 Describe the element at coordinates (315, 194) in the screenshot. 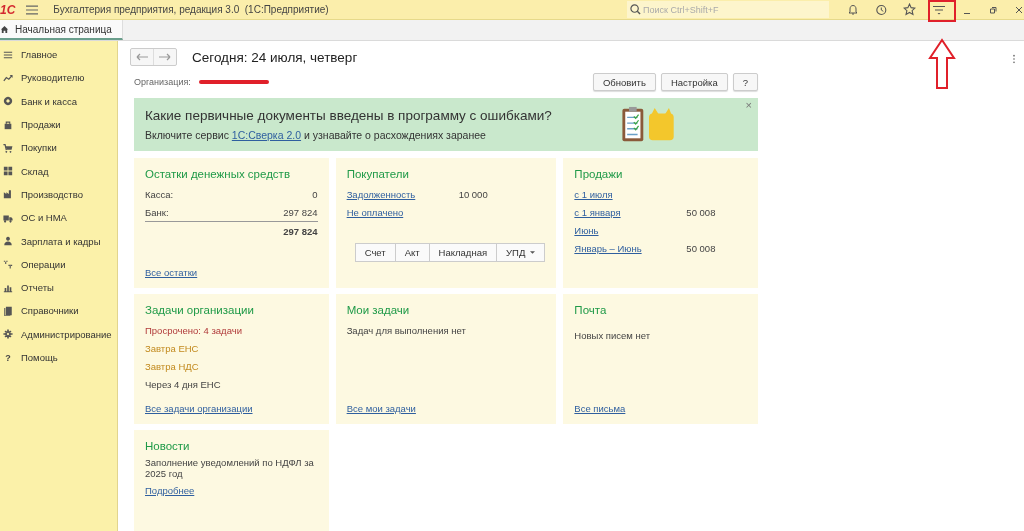

I see `row-value: 0` at that location.